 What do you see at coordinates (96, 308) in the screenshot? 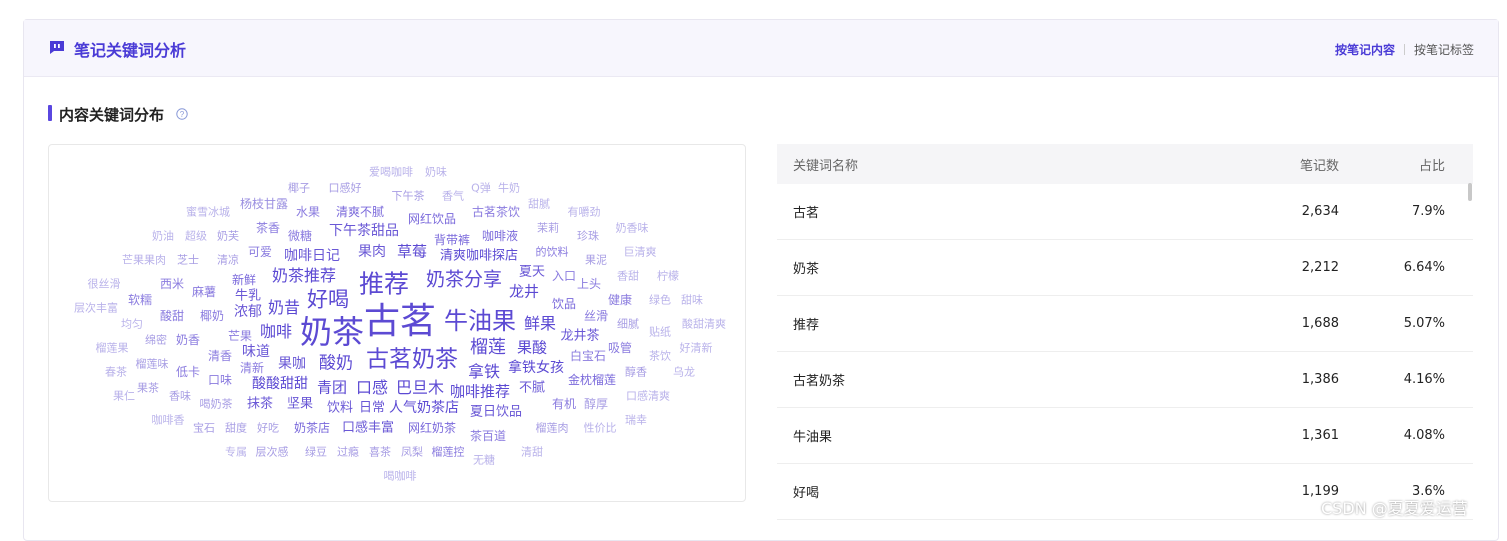
I see `cloud-word: 层次丰富` at bounding box center [96, 308].